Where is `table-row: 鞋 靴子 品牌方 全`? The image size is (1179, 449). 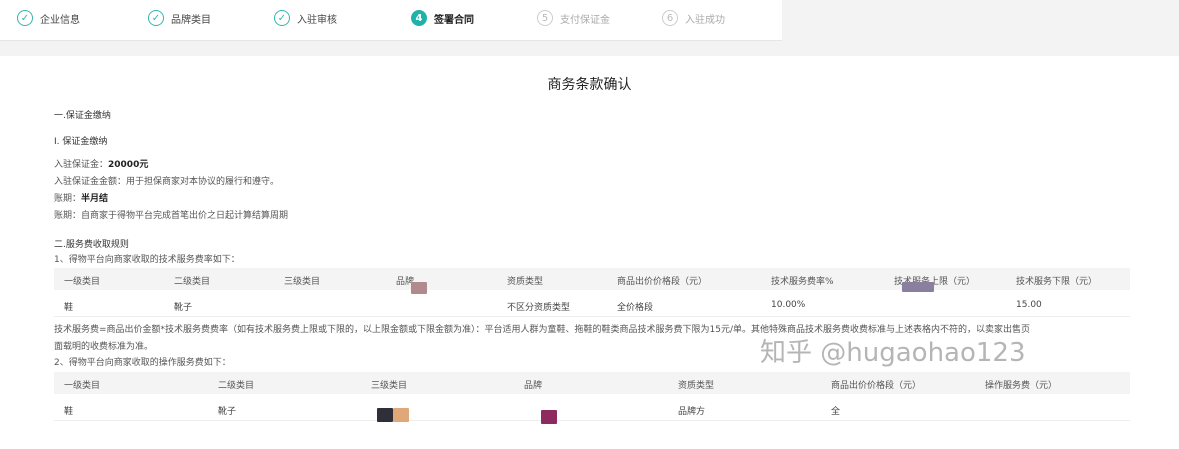 table-row: 鞋 靴子 品牌方 全 is located at coordinates (592, 411).